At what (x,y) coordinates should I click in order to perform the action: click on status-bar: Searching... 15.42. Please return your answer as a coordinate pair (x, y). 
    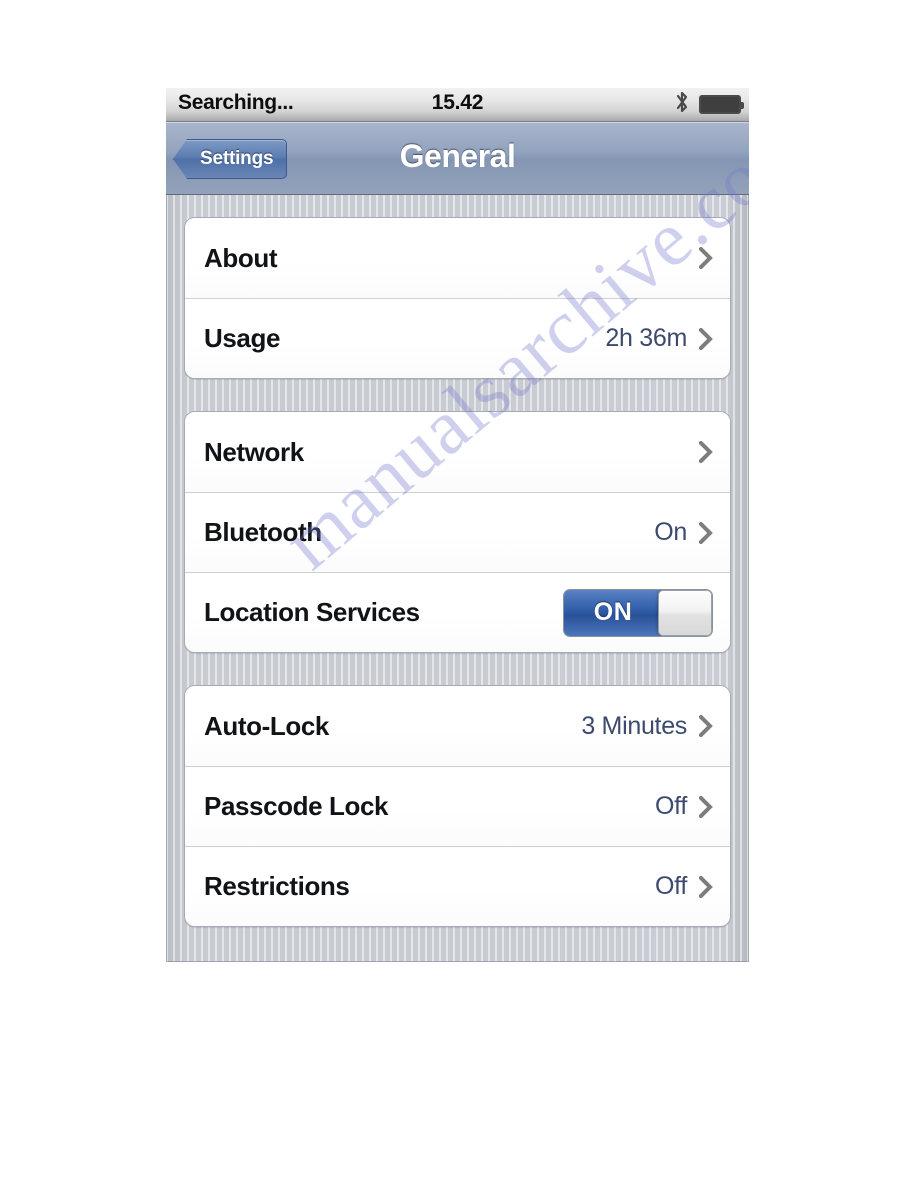
    Looking at the image, I should click on (457, 105).